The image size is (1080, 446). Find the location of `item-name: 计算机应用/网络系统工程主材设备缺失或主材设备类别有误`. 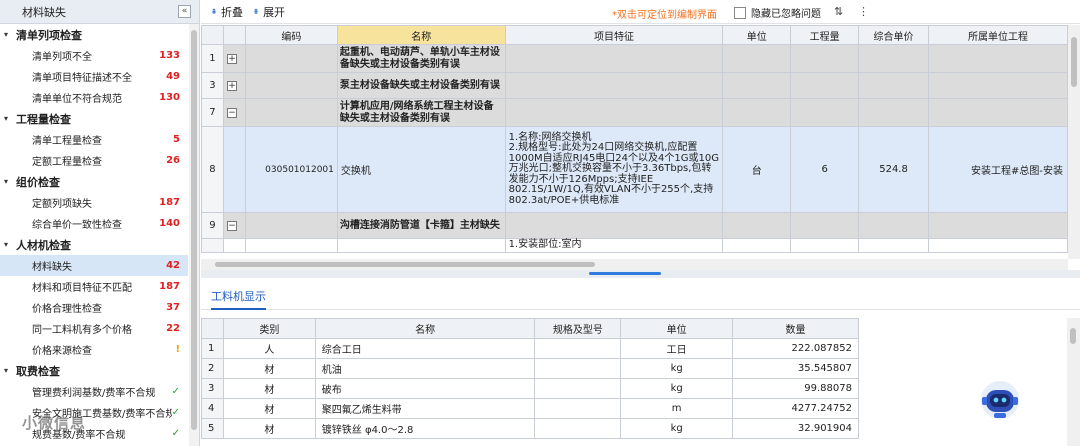

item-name: 计算机应用/网络系统工程主材设备缺失或主材设备类别有误 is located at coordinates (421, 112).